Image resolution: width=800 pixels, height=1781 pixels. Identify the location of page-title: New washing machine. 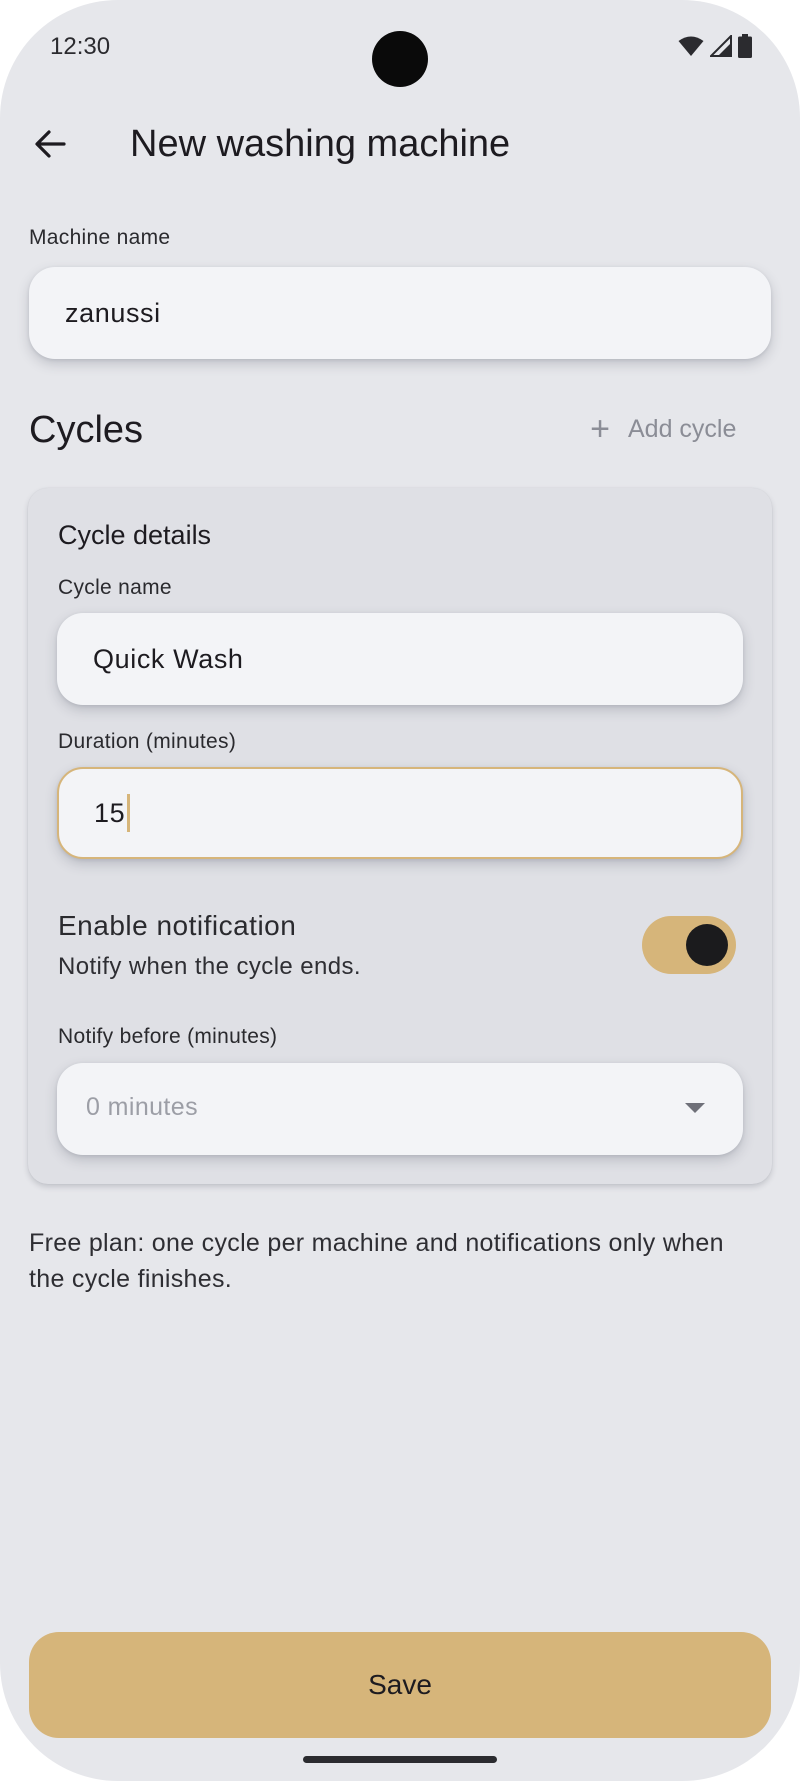
(320, 144).